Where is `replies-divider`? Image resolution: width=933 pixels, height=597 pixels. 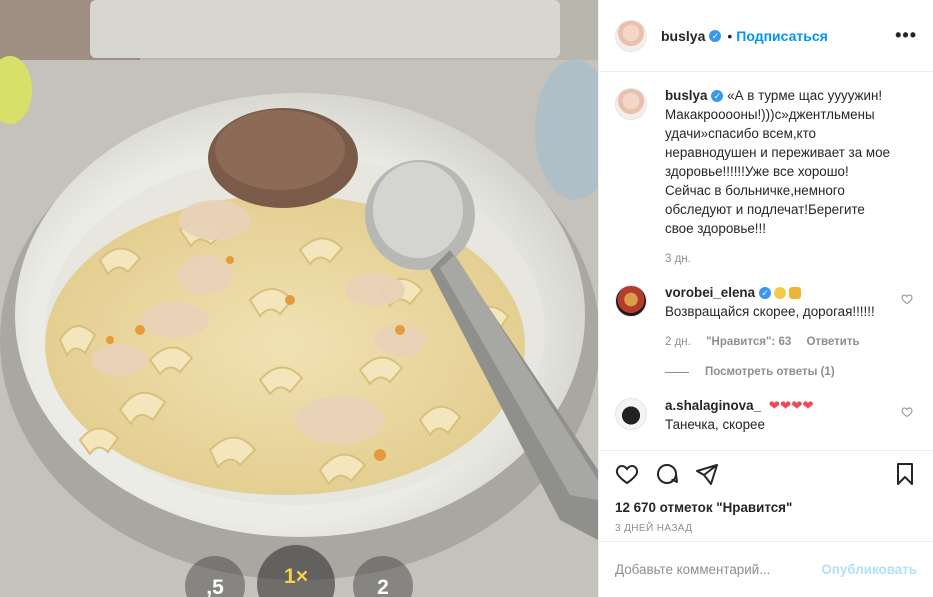
replies-divider is located at coordinates (677, 372).